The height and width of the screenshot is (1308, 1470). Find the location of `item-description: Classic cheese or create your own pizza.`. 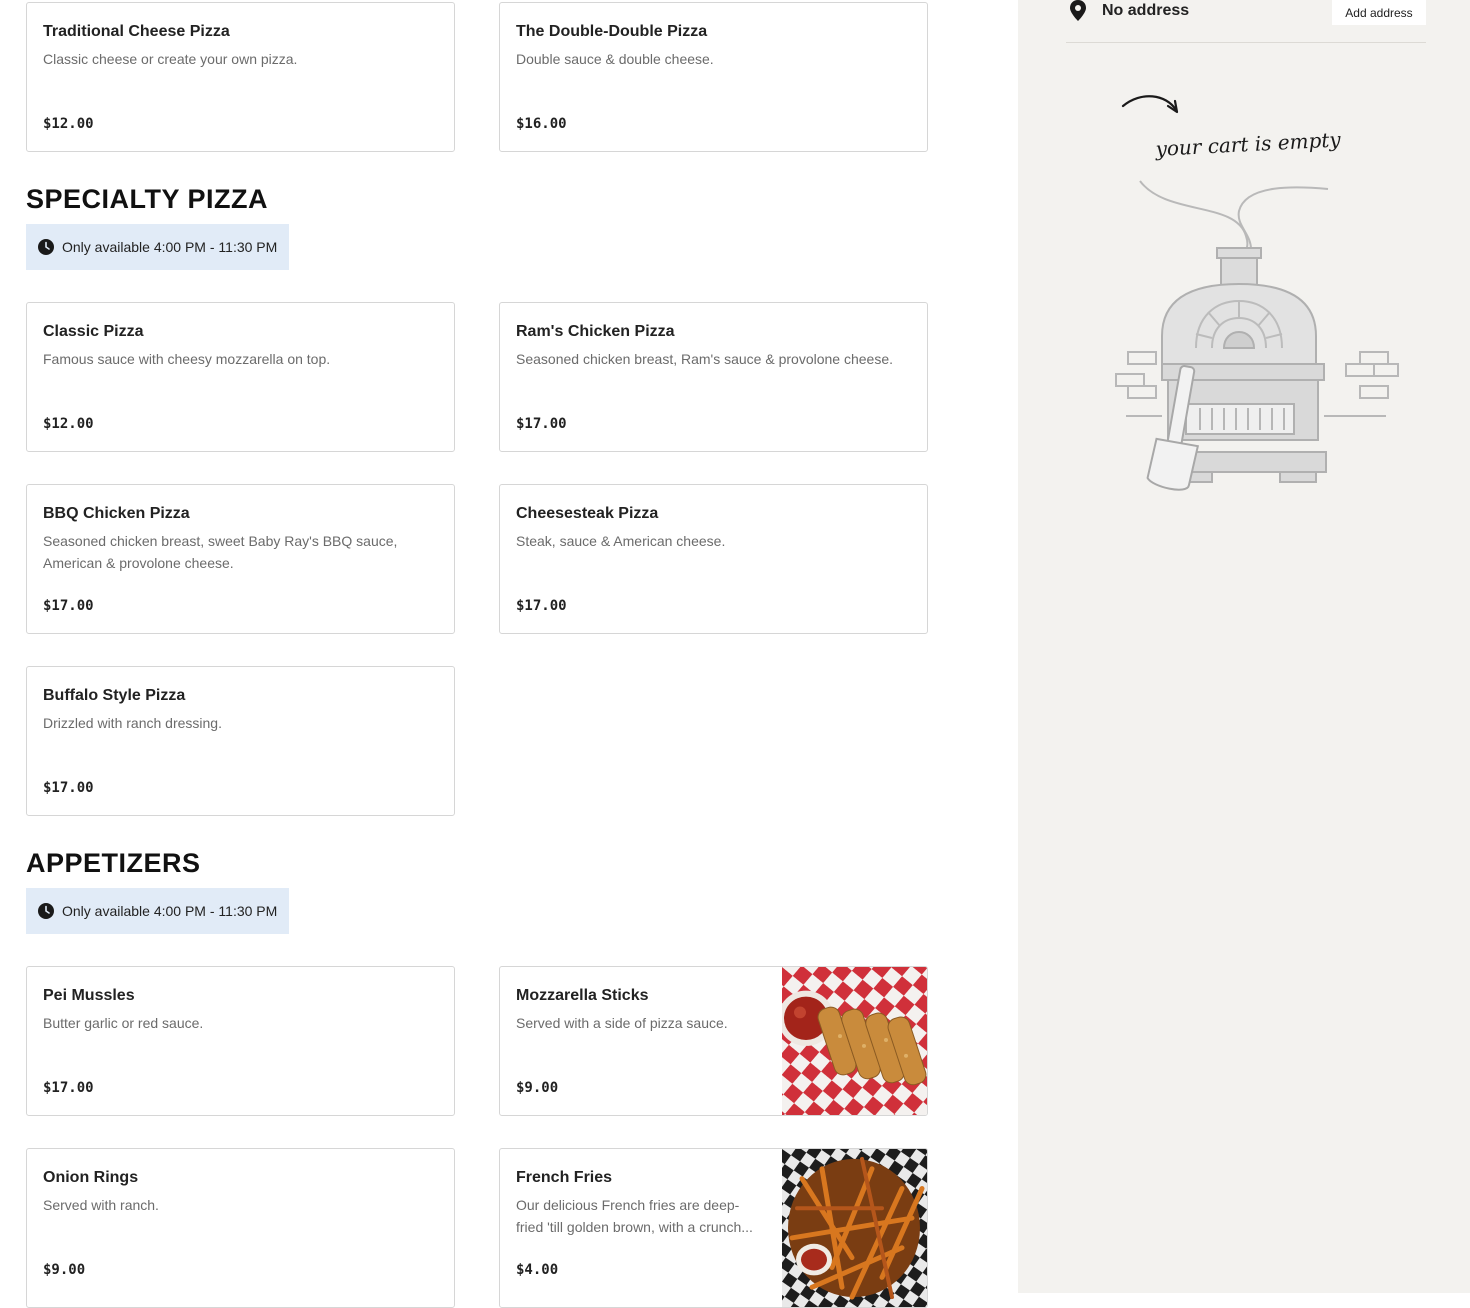

item-description: Classic cheese or create your own pizza. is located at coordinates (170, 59).